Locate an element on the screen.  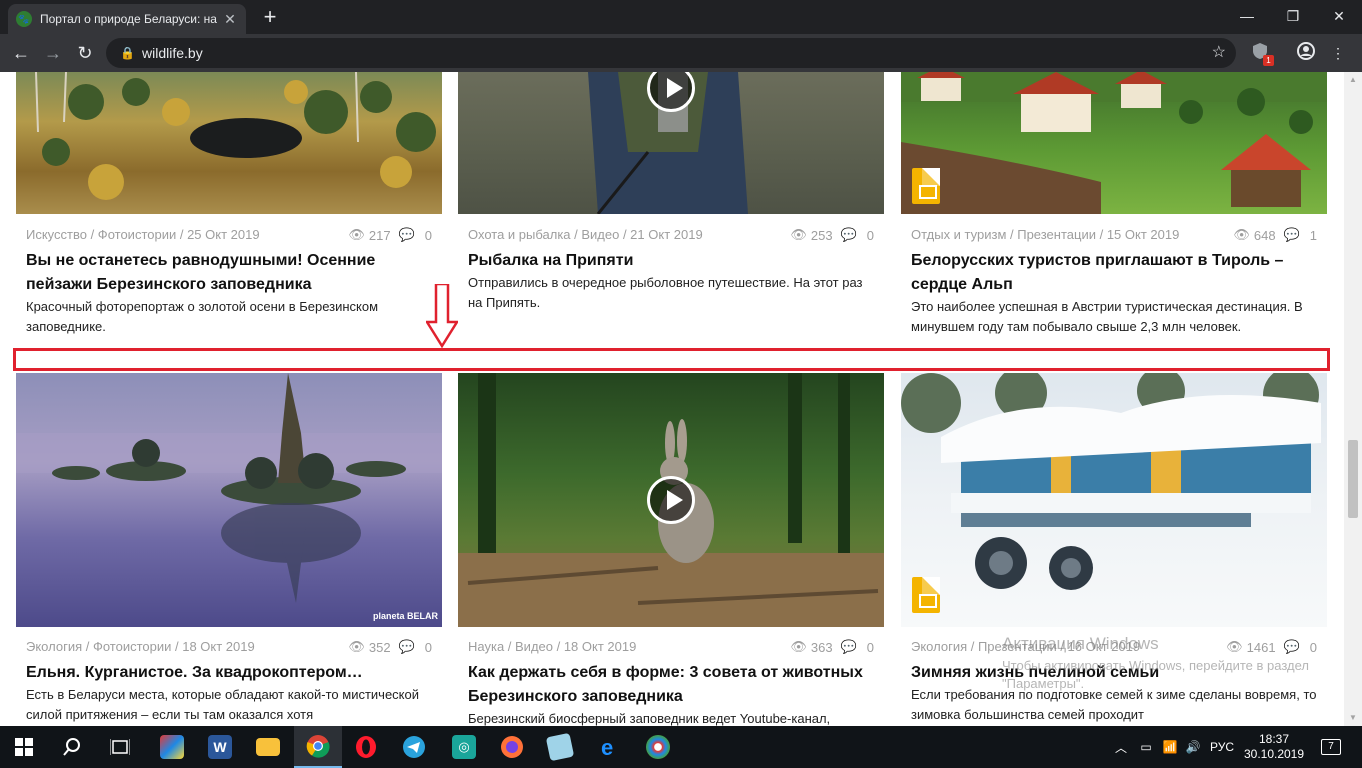
play-video-icon is located at coordinates (671, 500).